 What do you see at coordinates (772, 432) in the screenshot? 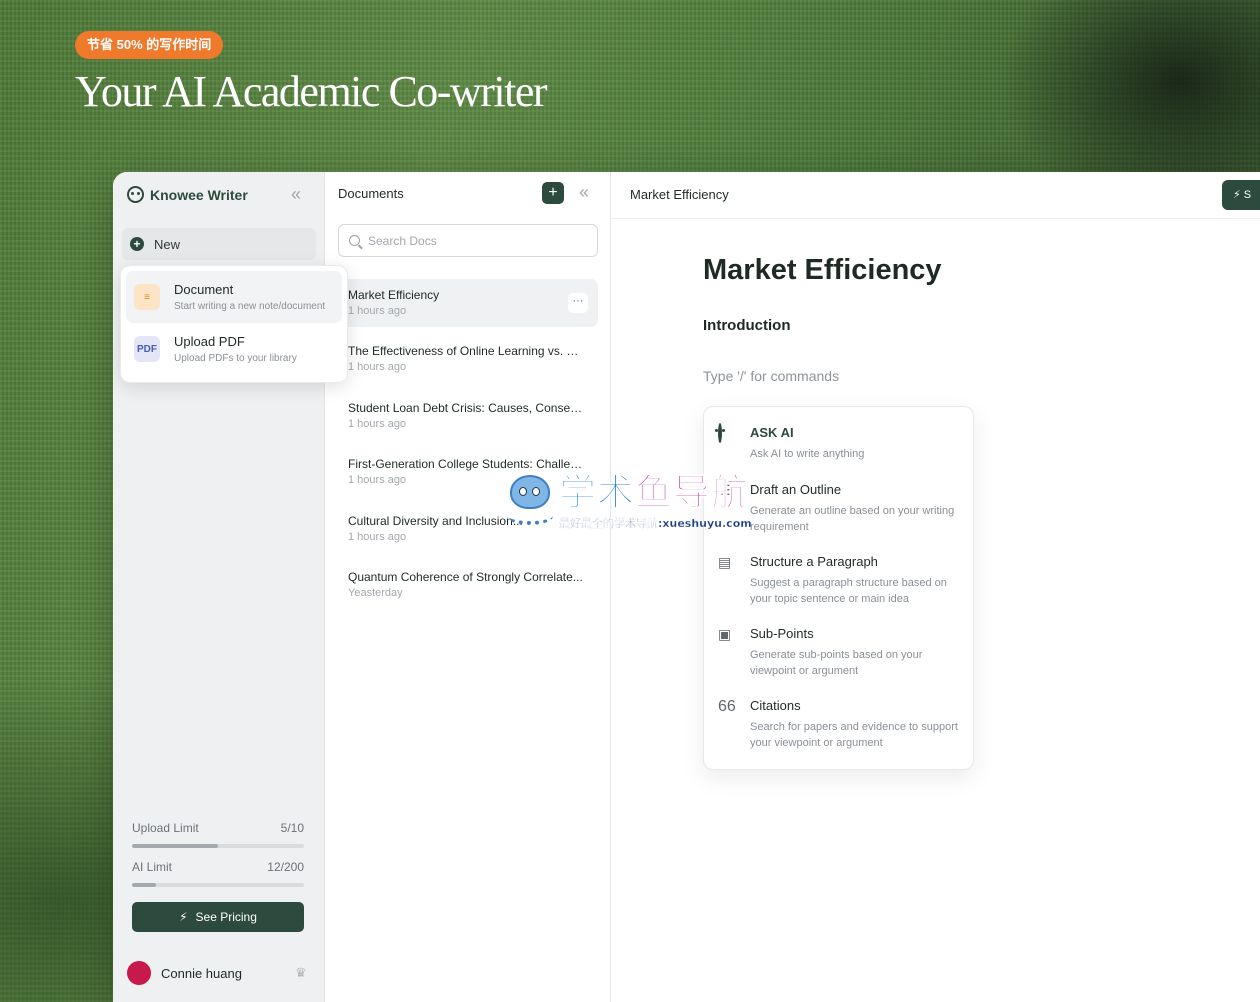
I see `command-title: ASK AI` at bounding box center [772, 432].